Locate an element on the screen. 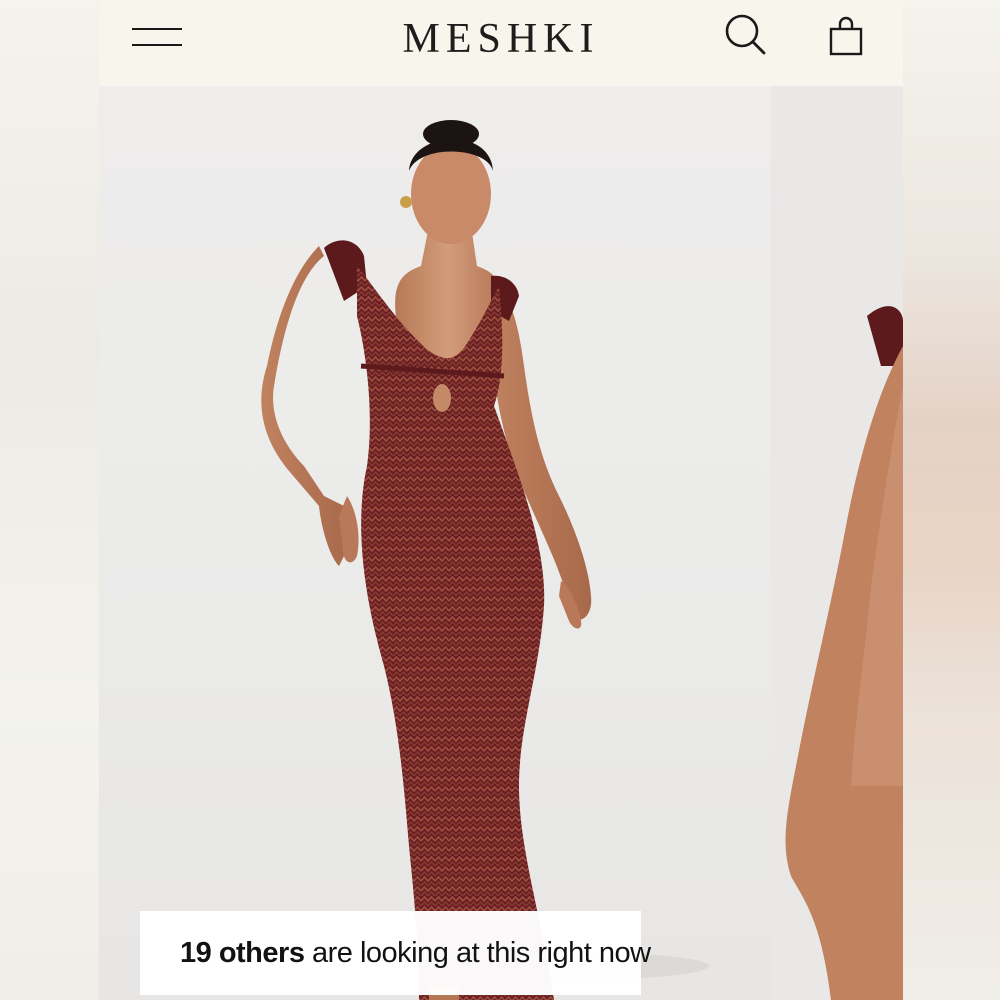  cart-button is located at coordinates (846, 36).